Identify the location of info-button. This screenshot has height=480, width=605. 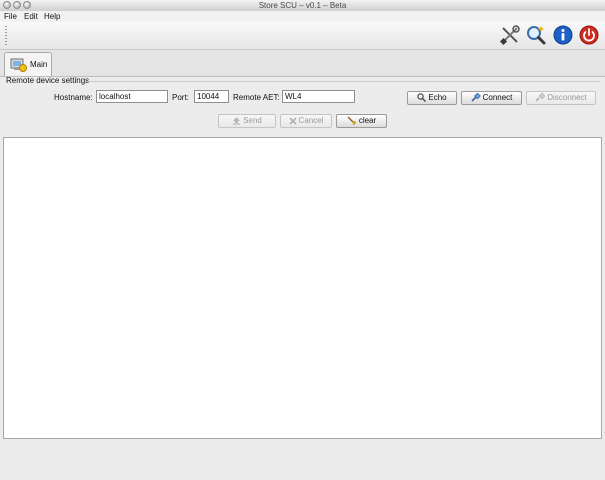
(563, 35).